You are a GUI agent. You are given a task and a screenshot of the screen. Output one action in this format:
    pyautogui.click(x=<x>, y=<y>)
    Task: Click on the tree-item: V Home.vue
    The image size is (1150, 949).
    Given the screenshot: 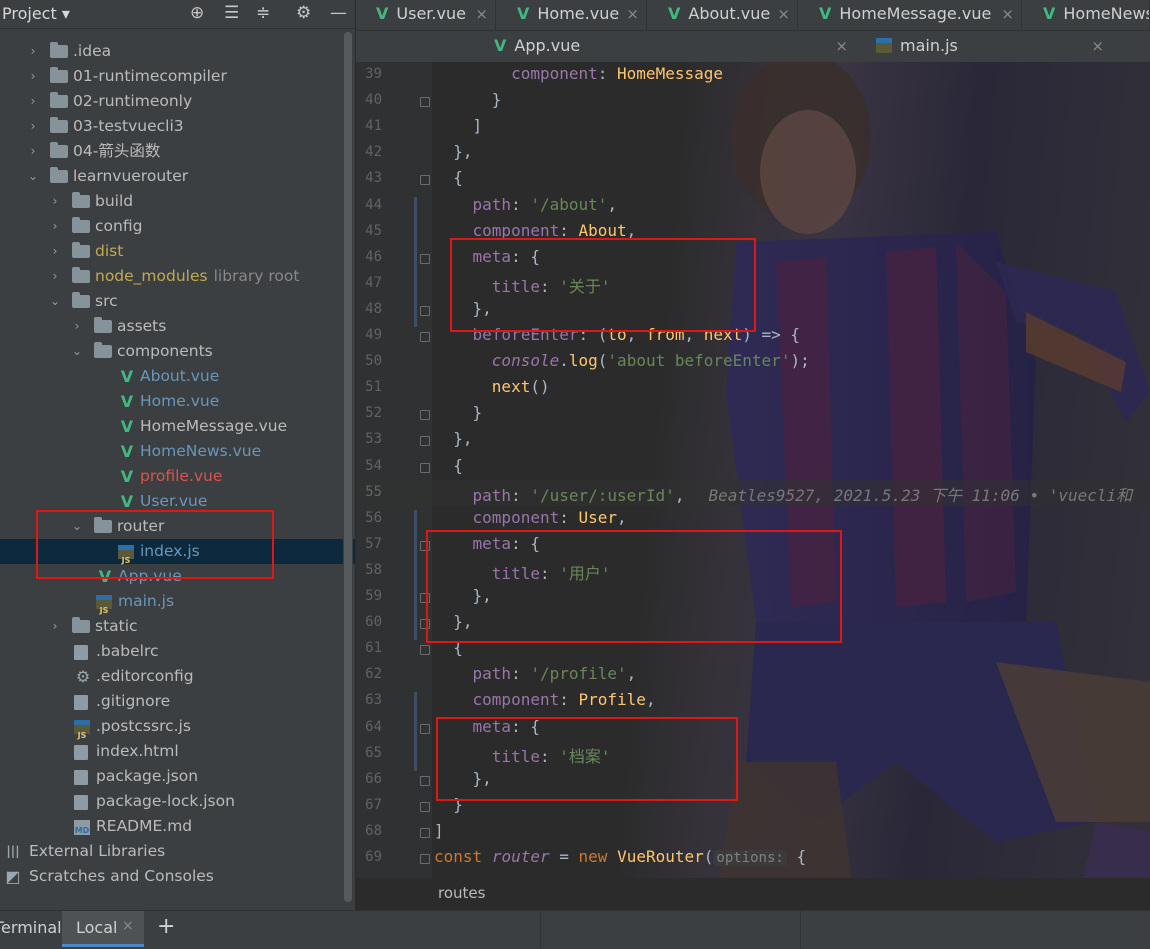 What is the action you would take?
    pyautogui.click(x=177, y=401)
    